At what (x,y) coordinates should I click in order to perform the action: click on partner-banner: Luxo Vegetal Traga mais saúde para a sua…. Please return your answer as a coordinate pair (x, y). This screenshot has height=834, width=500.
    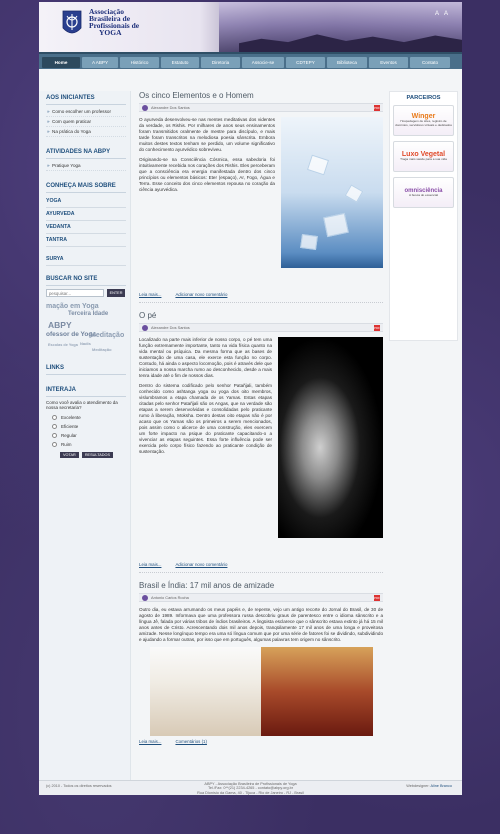
    Looking at the image, I should click on (423, 156).